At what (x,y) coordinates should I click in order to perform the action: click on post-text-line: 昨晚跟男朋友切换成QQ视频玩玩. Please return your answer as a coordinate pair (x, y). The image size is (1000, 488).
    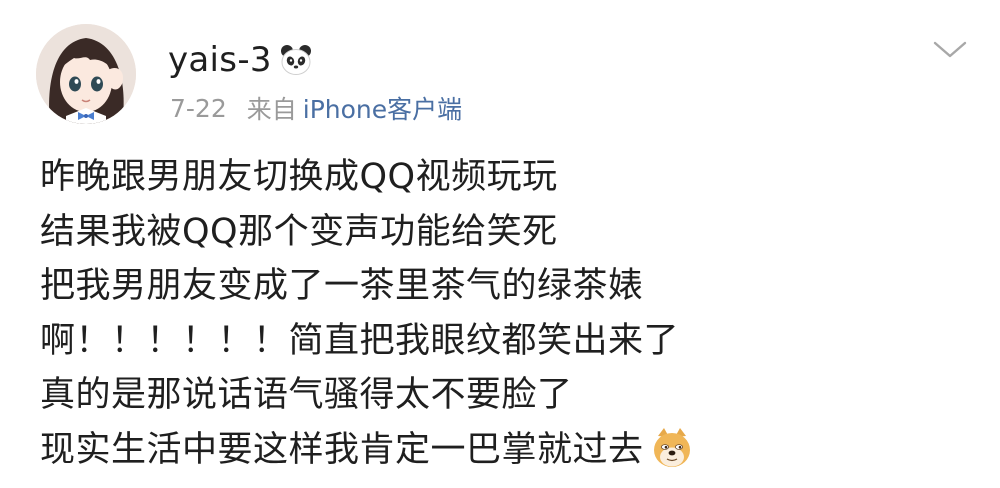
    Looking at the image, I should click on (299, 177).